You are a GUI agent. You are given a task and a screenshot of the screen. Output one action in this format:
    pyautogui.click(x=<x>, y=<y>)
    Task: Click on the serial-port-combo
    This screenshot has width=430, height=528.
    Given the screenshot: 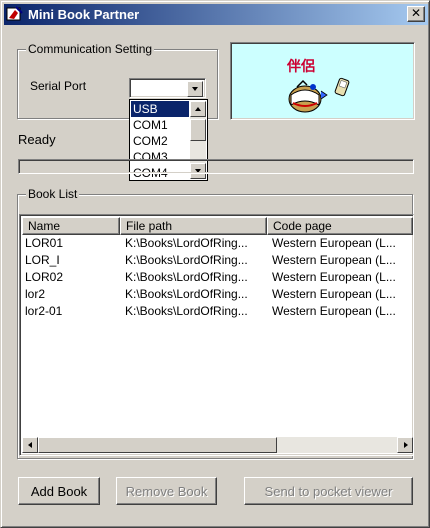 What is the action you would take?
    pyautogui.click(x=167, y=88)
    